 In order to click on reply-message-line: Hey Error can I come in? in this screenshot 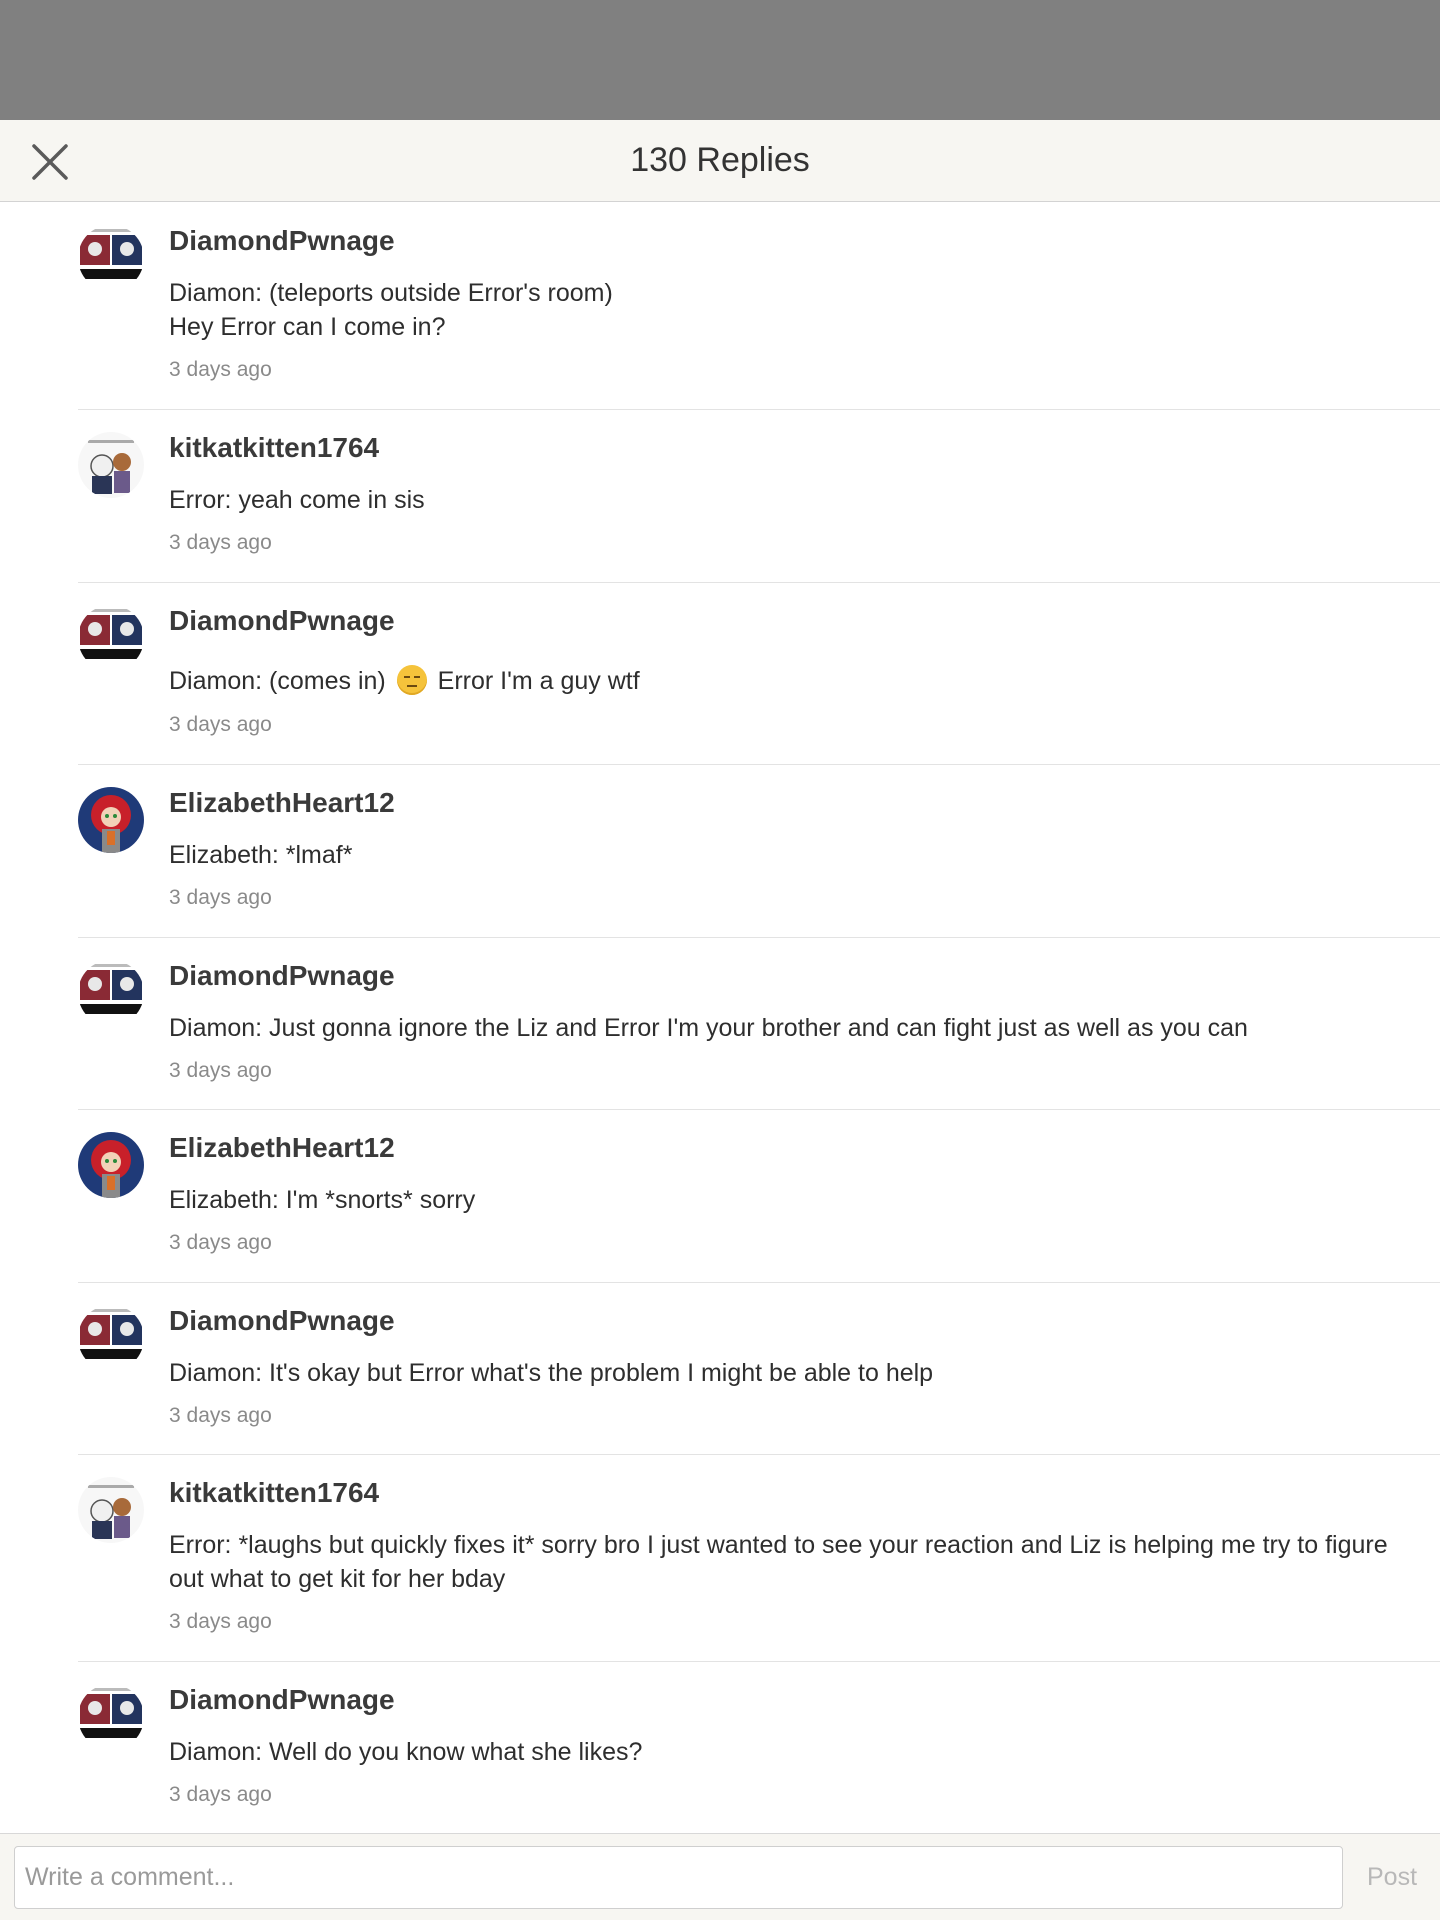, I will do `click(307, 327)`.